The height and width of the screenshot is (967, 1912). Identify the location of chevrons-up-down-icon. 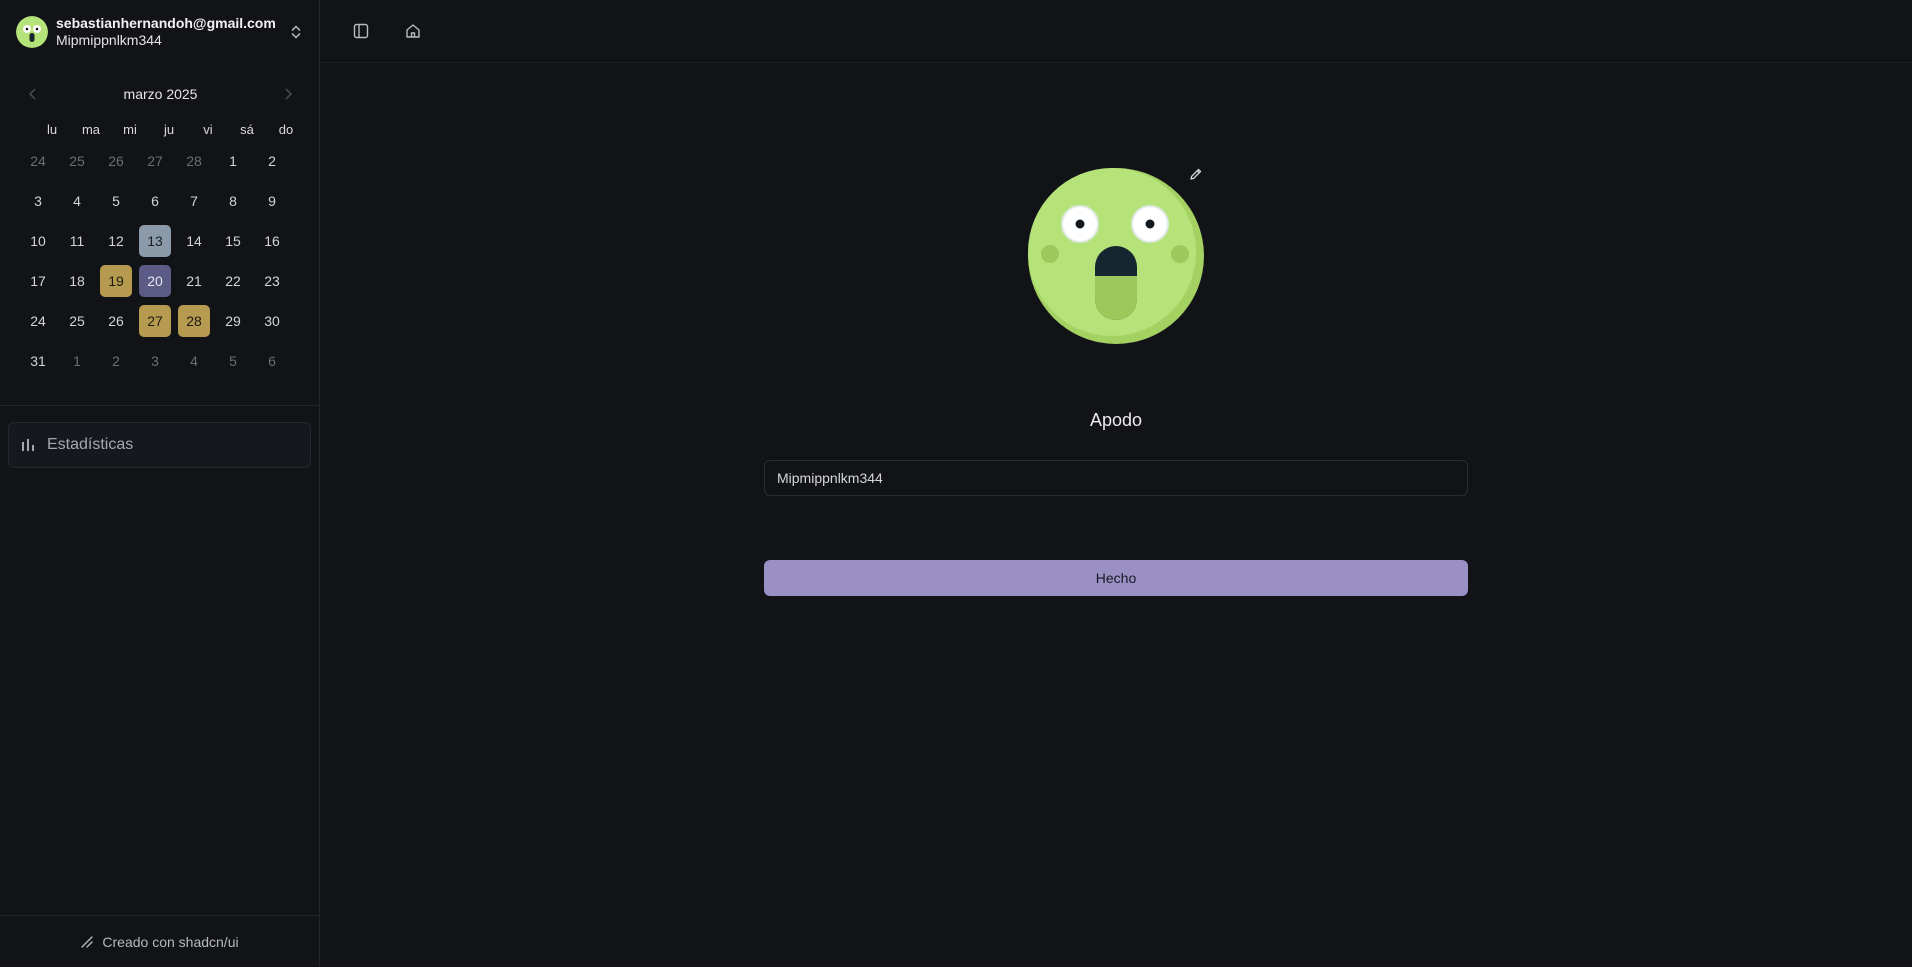
(296, 32).